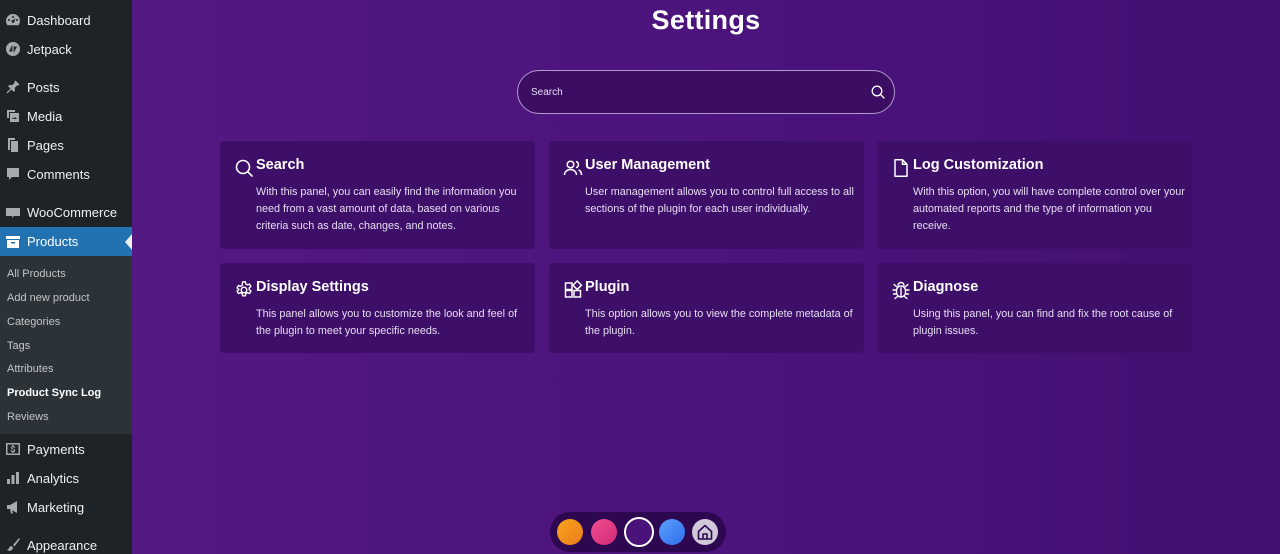 Image resolution: width=1280 pixels, height=554 pixels. I want to click on sidebar-item-woocommerce: WooCommerce, so click(66, 212).